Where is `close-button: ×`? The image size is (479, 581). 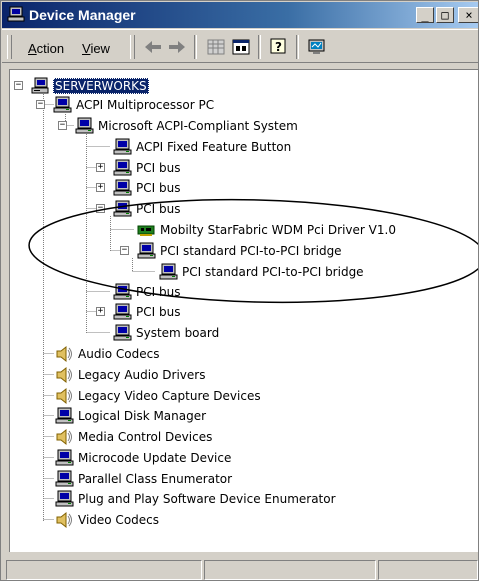 close-button: × is located at coordinates (468, 15).